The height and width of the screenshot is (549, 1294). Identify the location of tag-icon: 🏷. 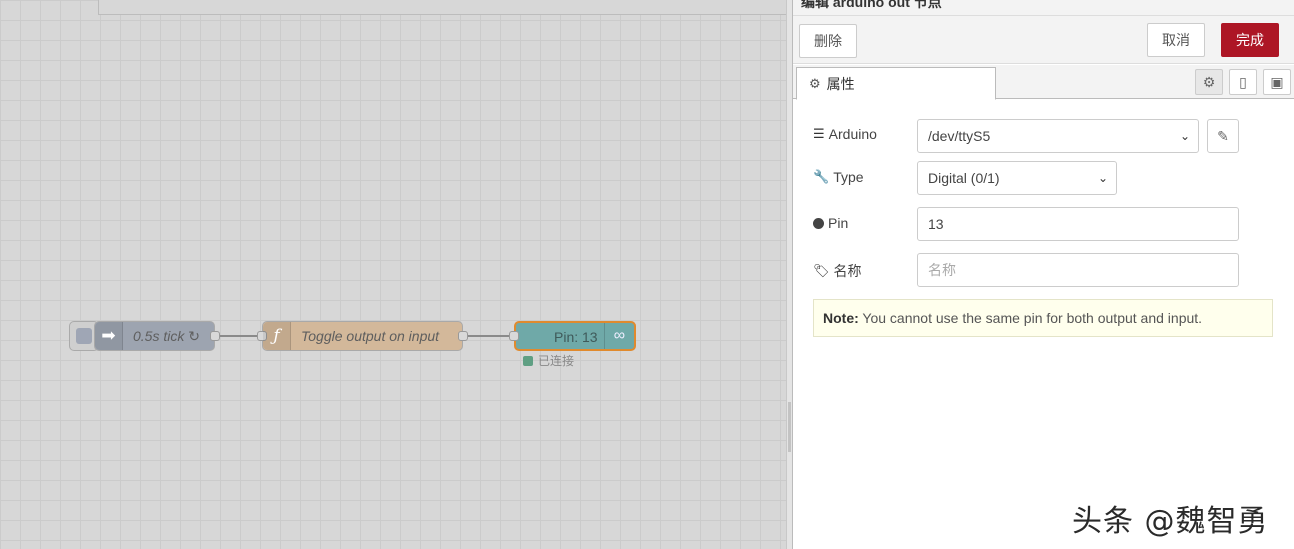
(821, 270).